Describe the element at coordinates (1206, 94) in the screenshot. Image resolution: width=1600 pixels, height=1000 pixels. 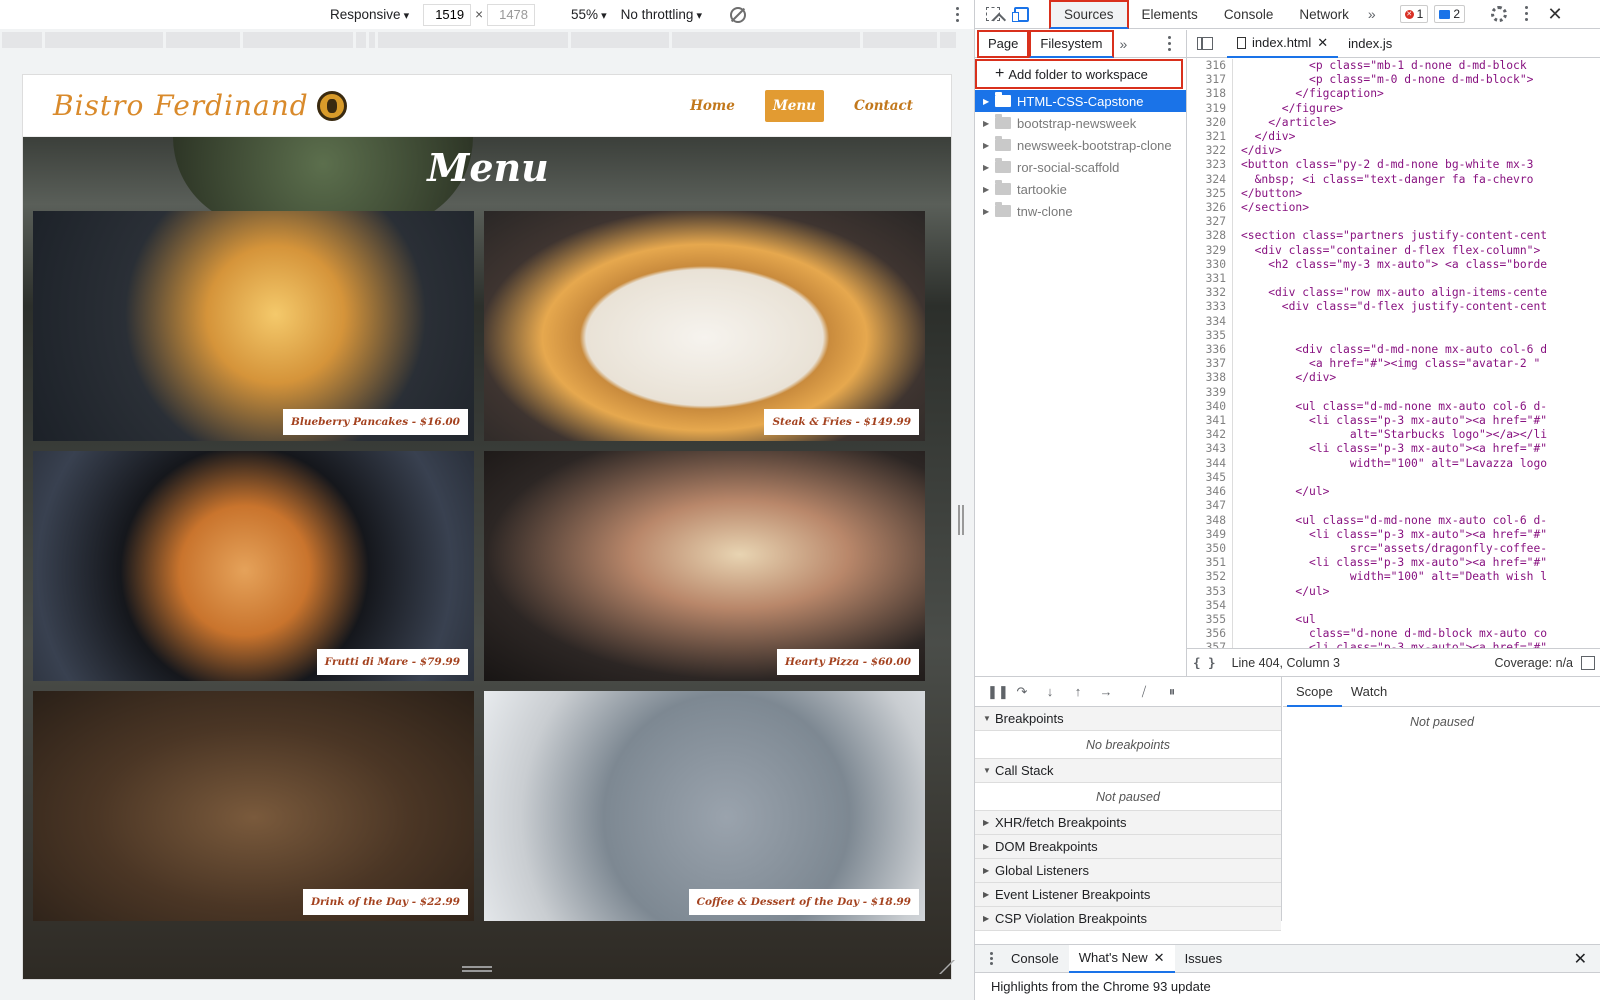
I see `line-number: 318` at that location.